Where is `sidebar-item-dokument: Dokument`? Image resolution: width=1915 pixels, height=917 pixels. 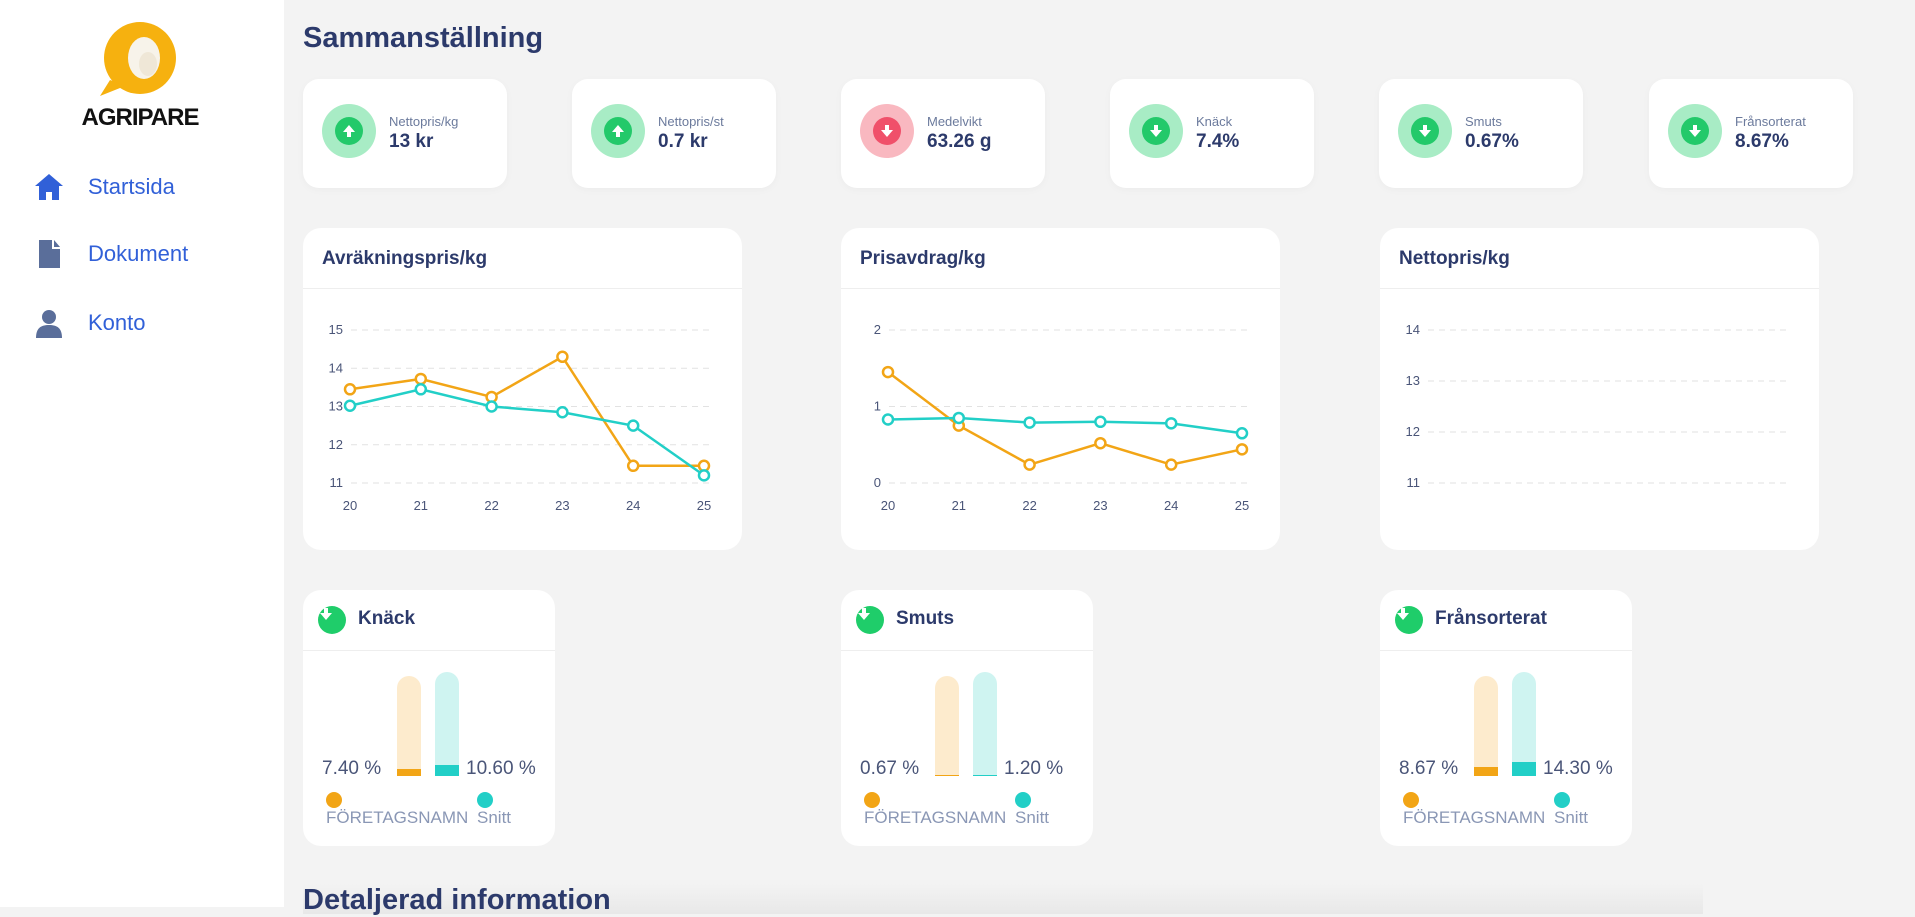 sidebar-item-dokument: Dokument is located at coordinates (110, 254).